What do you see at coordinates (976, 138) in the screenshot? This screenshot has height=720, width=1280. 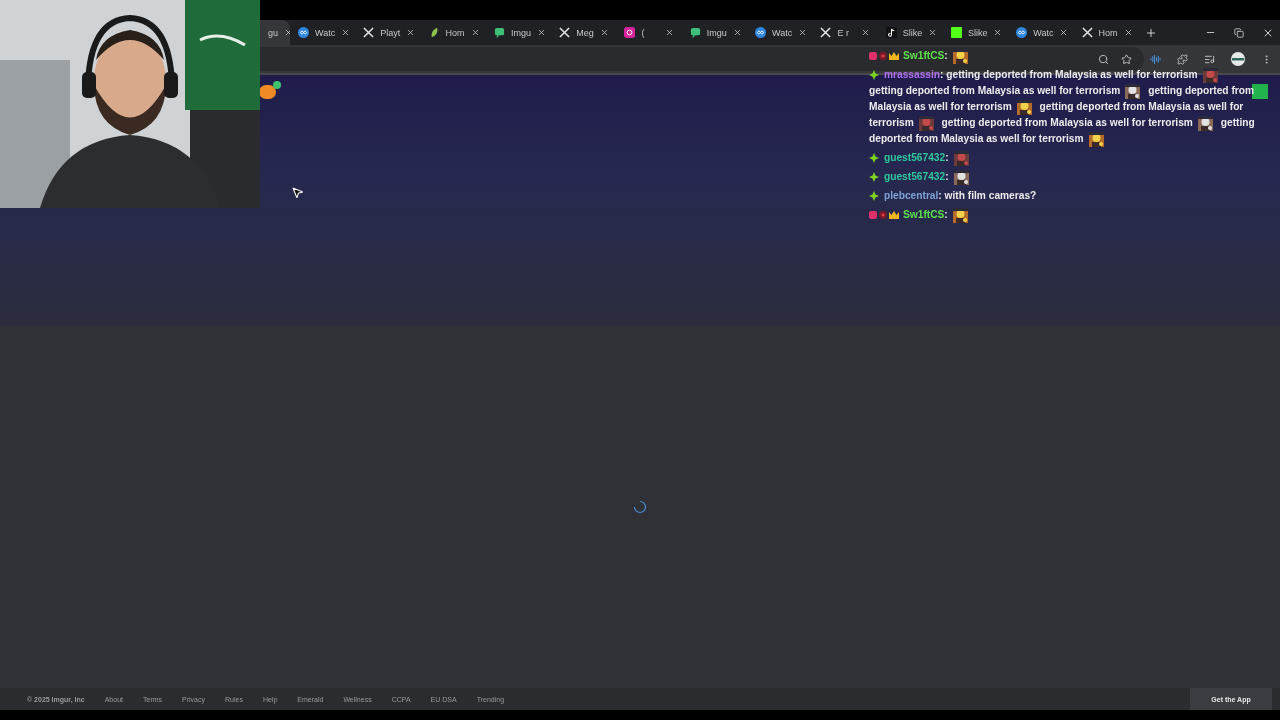 I see `message-text: deported from Malaysia as well for terrorism` at bounding box center [976, 138].